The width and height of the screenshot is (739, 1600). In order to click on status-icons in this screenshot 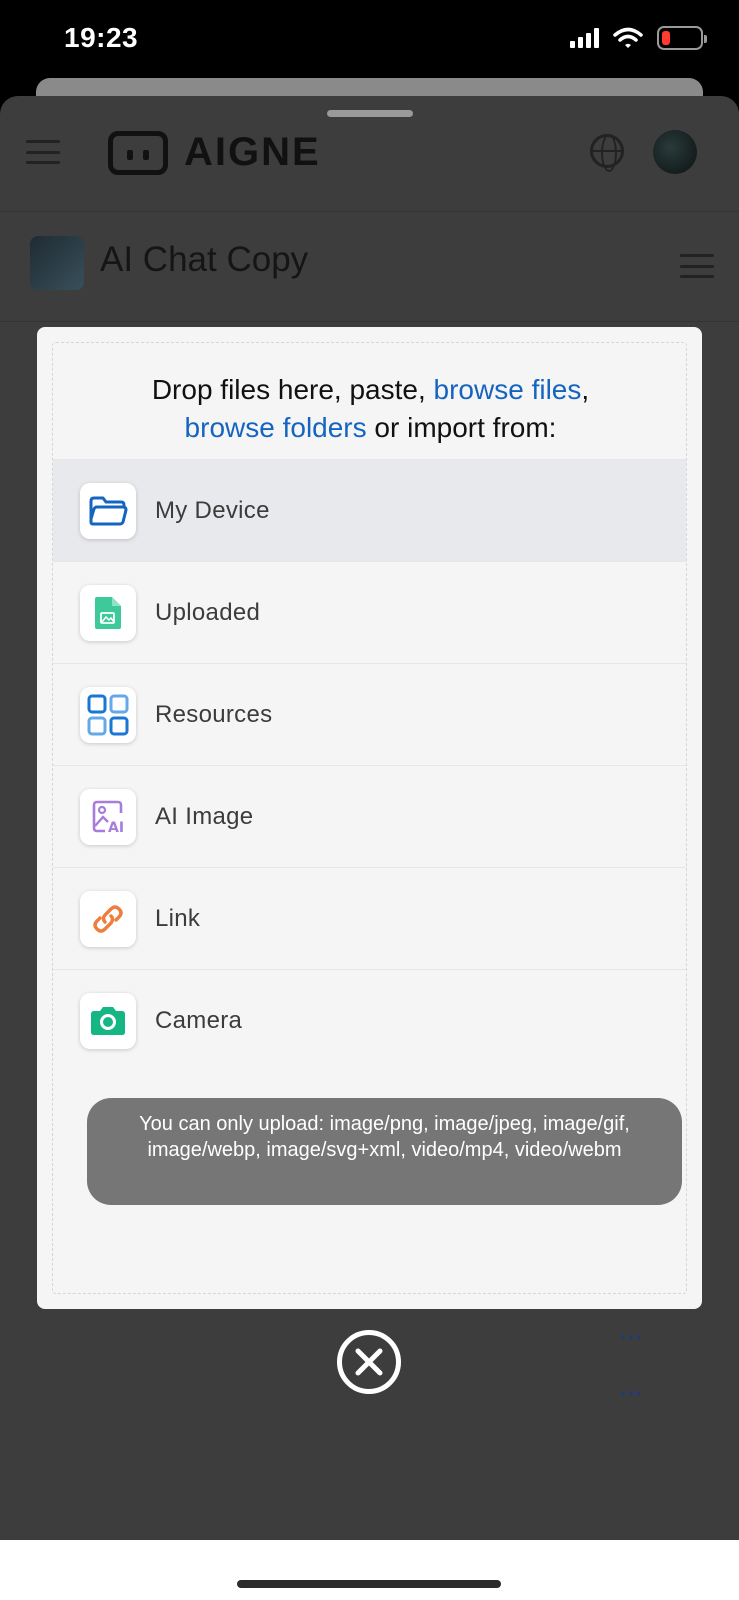, I will do `click(638, 38)`.